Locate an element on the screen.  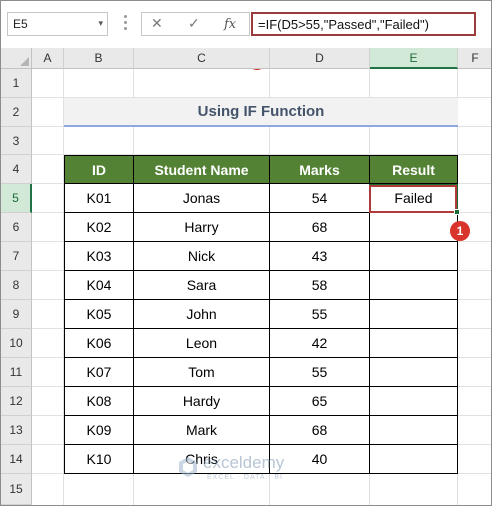
watermark: exceldemy EXCEL · DATA · BI is located at coordinates (252, 473).